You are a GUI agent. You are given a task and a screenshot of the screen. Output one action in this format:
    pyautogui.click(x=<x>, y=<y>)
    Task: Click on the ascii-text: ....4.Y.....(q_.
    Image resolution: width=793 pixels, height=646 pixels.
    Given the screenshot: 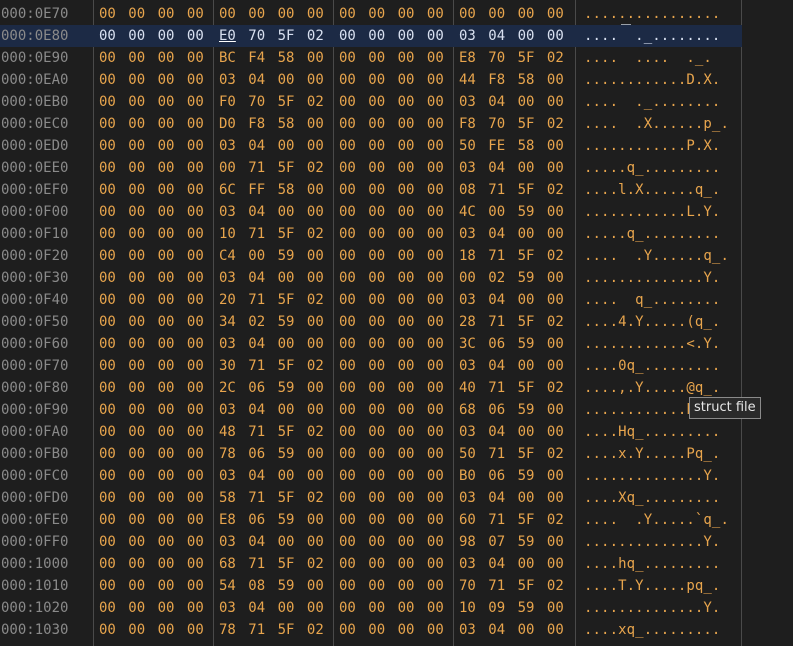 What is the action you would take?
    pyautogui.click(x=652, y=322)
    